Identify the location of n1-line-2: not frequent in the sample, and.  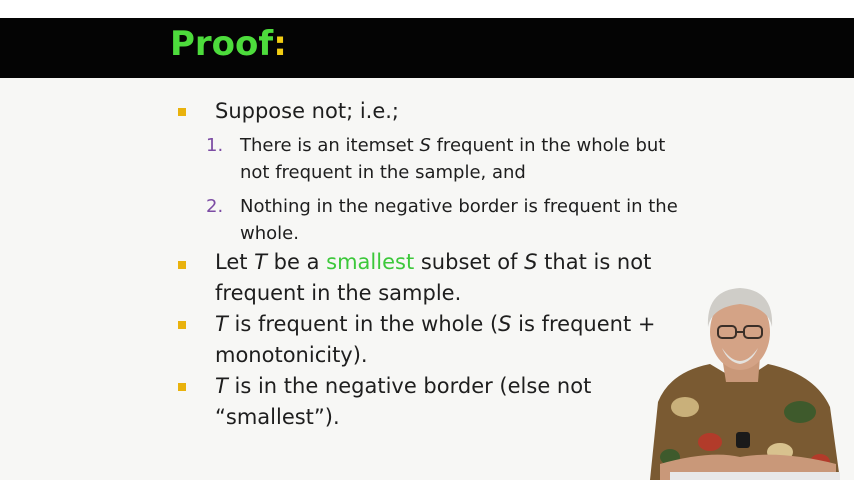
(383, 172).